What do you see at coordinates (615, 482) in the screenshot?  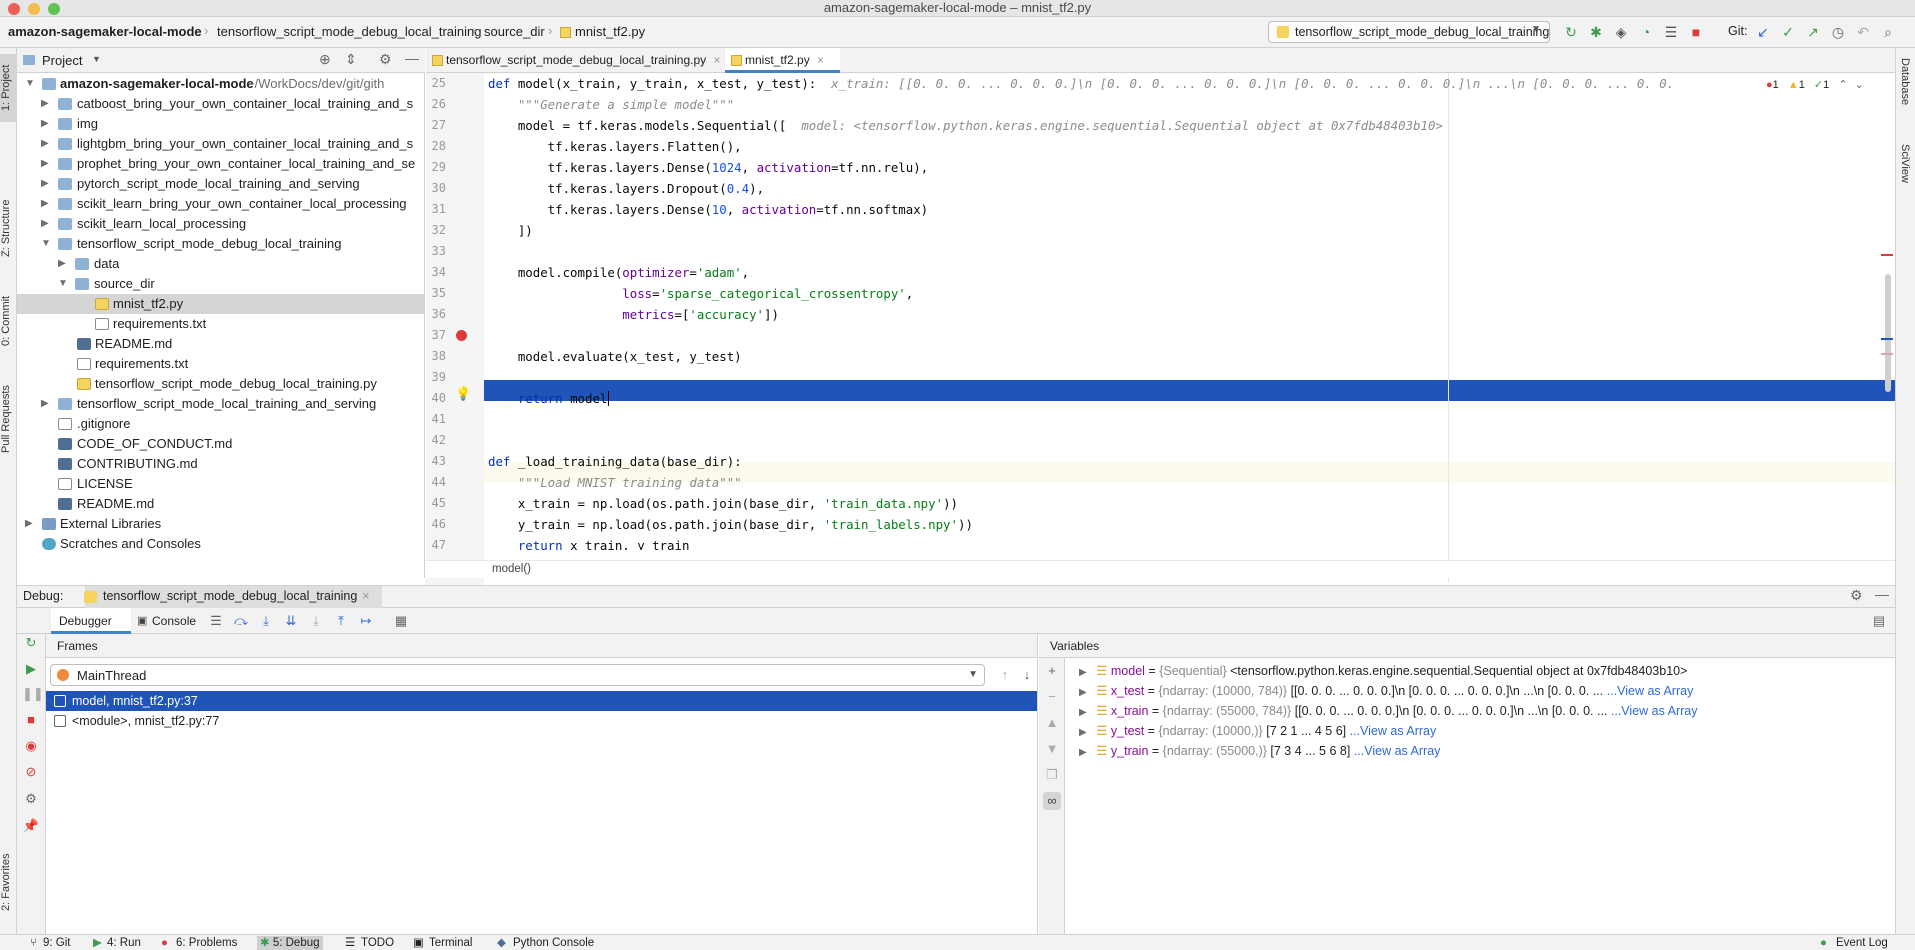 I see `code-line-44: """Load MNIST training data"""` at bounding box center [615, 482].